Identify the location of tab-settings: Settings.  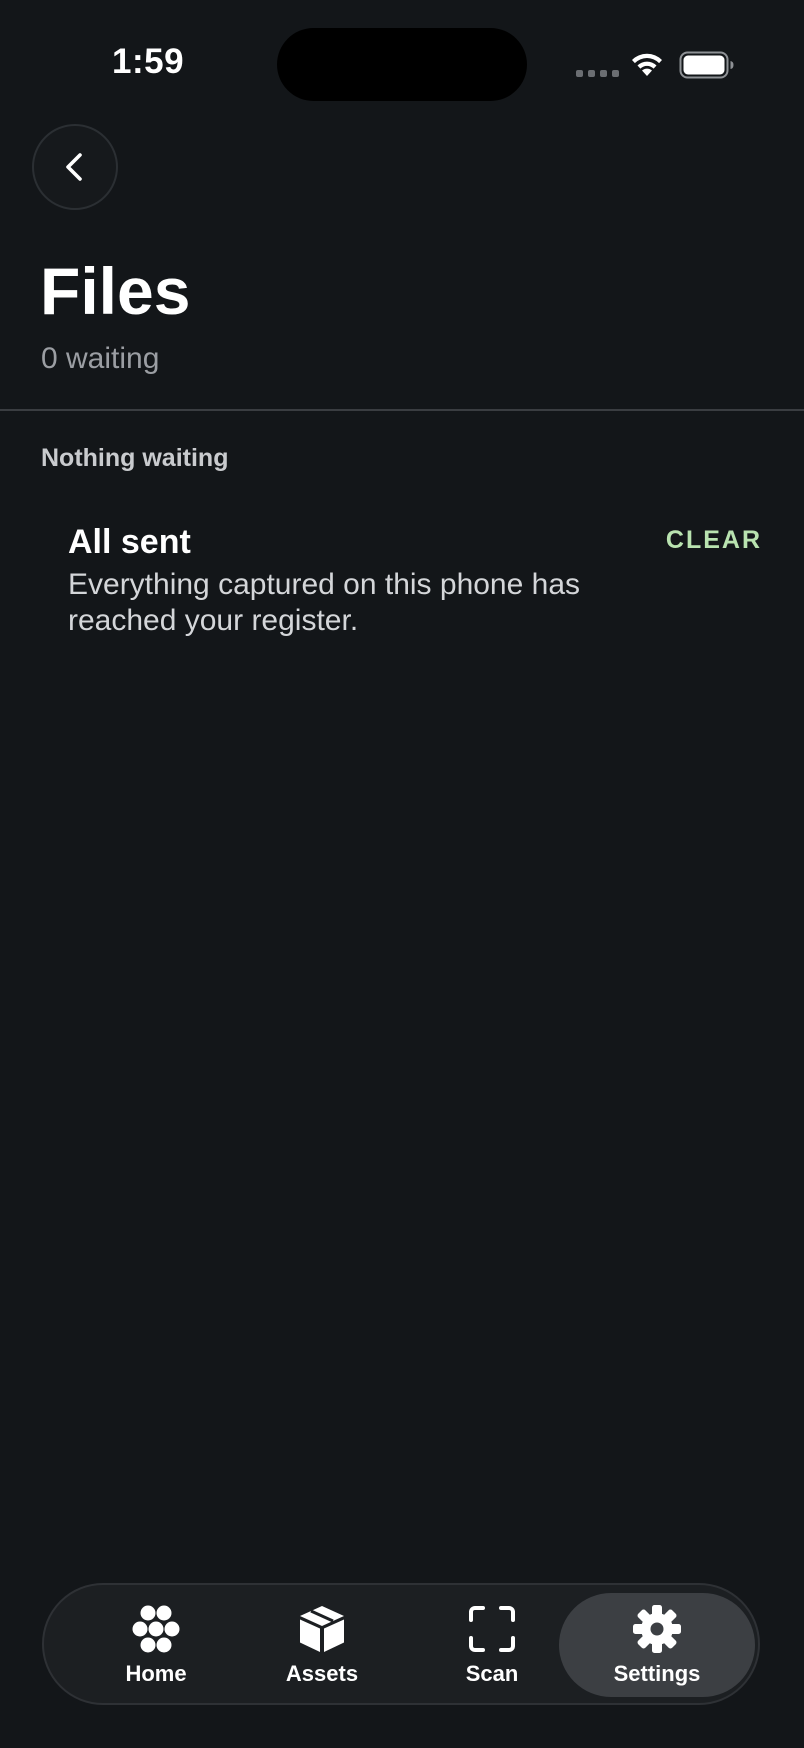
(657, 1645).